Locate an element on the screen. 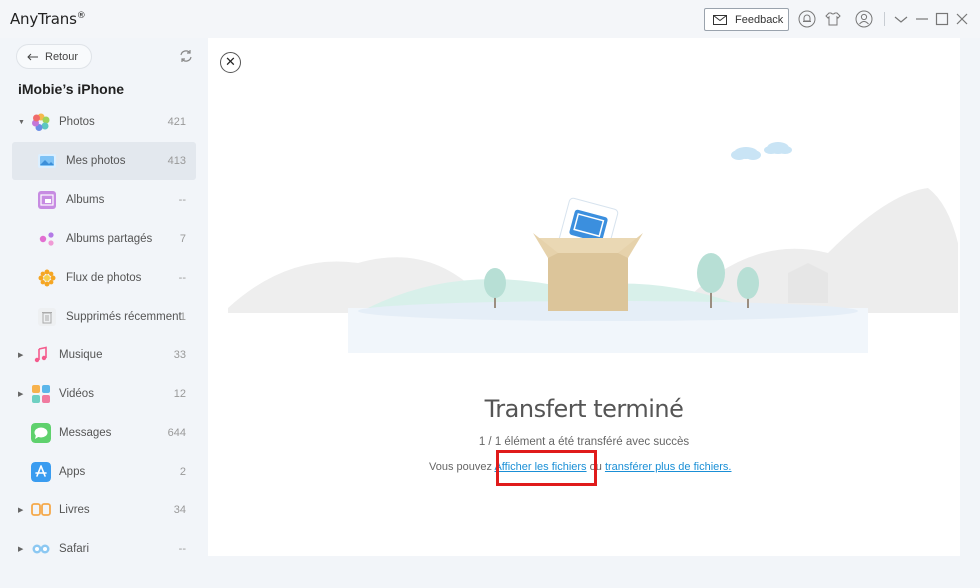 The height and width of the screenshot is (588, 980). albums-icon is located at coordinates (47, 200).